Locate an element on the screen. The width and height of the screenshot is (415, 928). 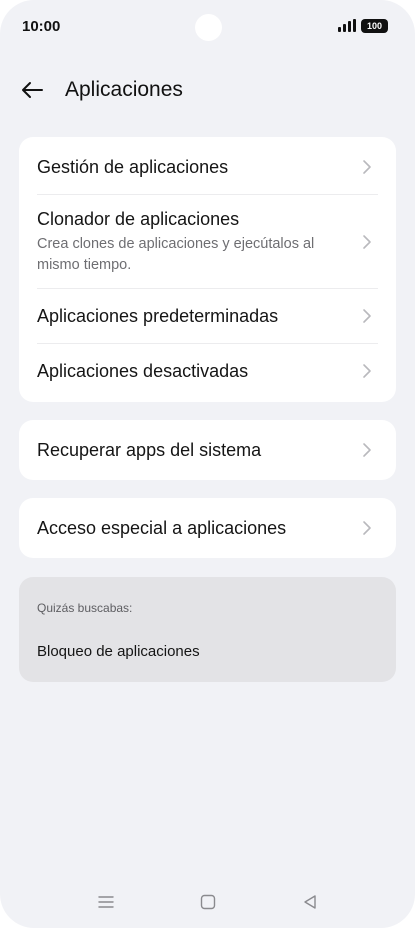
menu-icon is located at coordinates (106, 902).